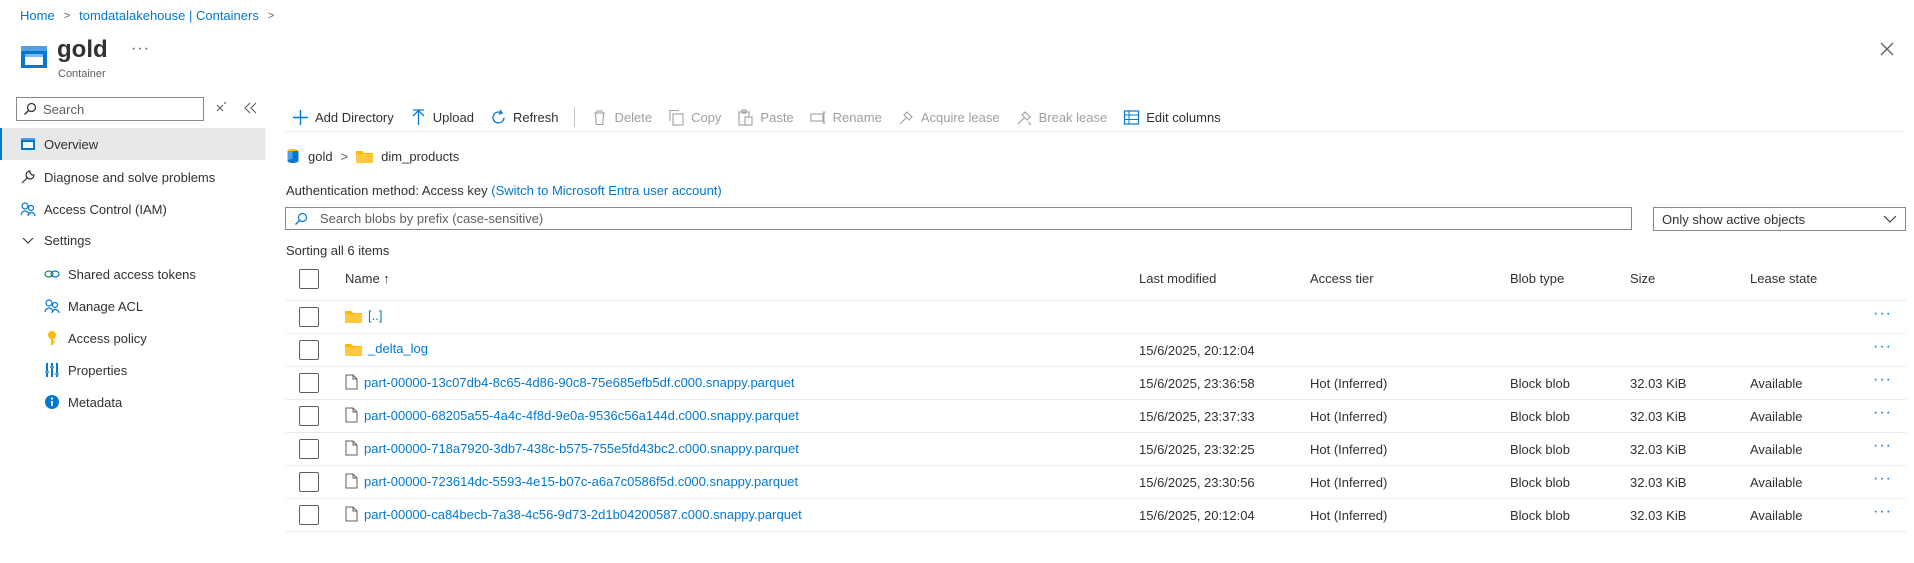 This screenshot has height=563, width=1914. Describe the element at coordinates (37, 15) in the screenshot. I see `breadcrumb-home-link: Home` at that location.